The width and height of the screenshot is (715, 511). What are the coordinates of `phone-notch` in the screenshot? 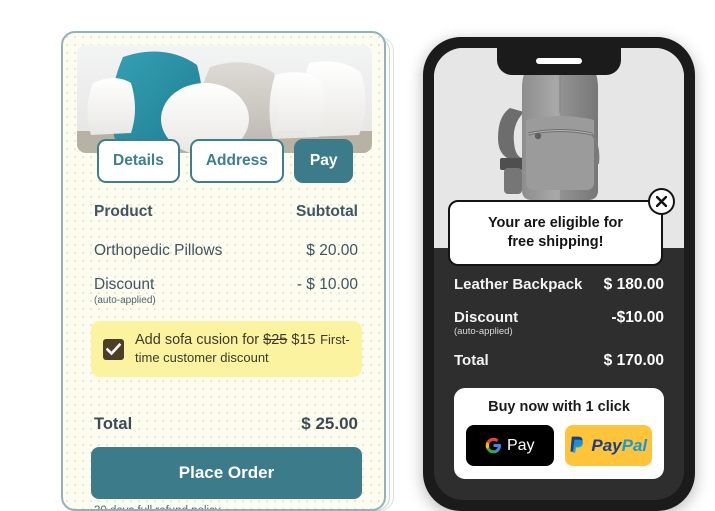 It's located at (559, 61).